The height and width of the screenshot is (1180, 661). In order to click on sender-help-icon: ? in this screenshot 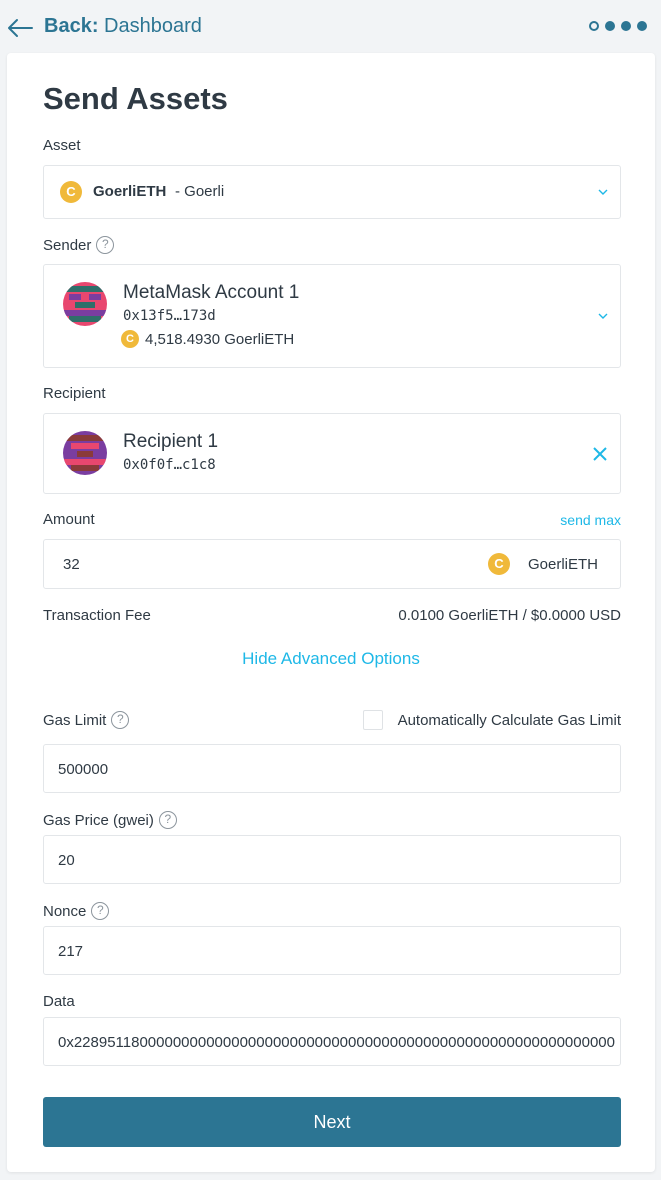, I will do `click(105, 245)`.